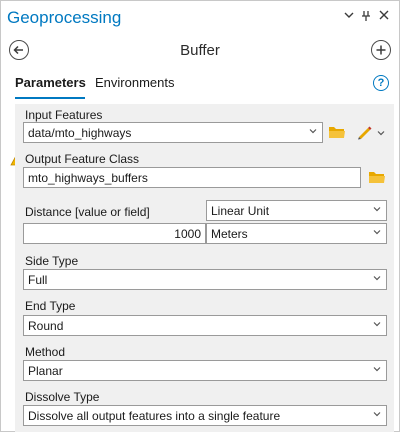 The height and width of the screenshot is (432, 400). Describe the element at coordinates (296, 233) in the screenshot. I see `distance-unit-dropdown: Meters` at that location.